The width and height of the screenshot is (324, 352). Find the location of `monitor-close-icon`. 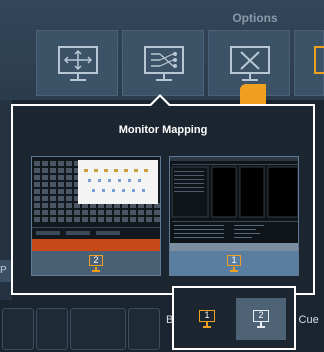

monitor-close-icon is located at coordinates (250, 63).